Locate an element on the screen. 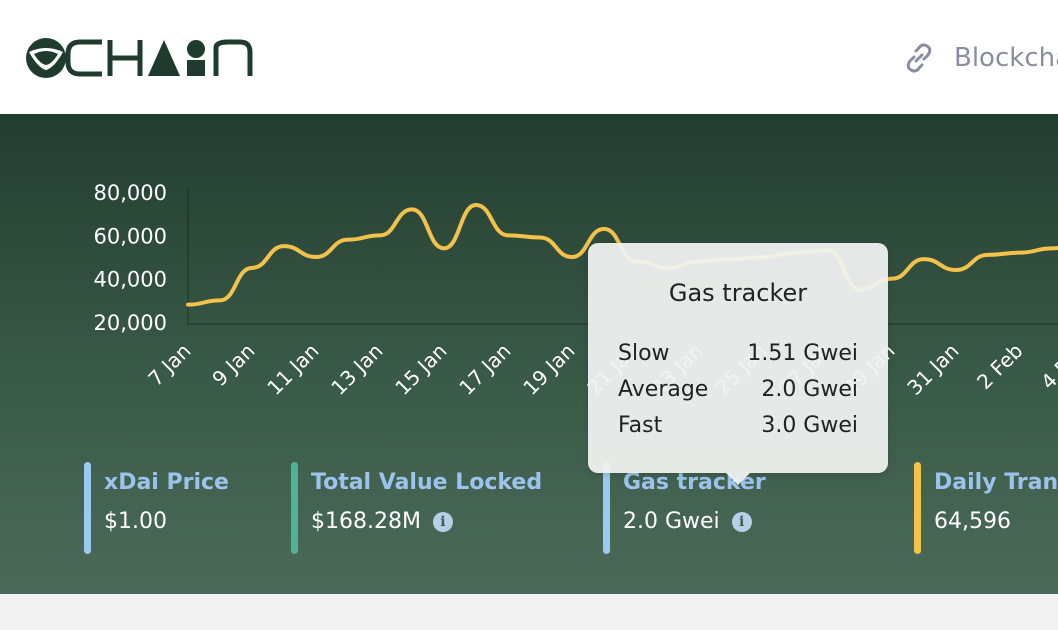 The height and width of the screenshot is (630, 1058). x-tick-label: 13 Jan is located at coordinates (356, 369).